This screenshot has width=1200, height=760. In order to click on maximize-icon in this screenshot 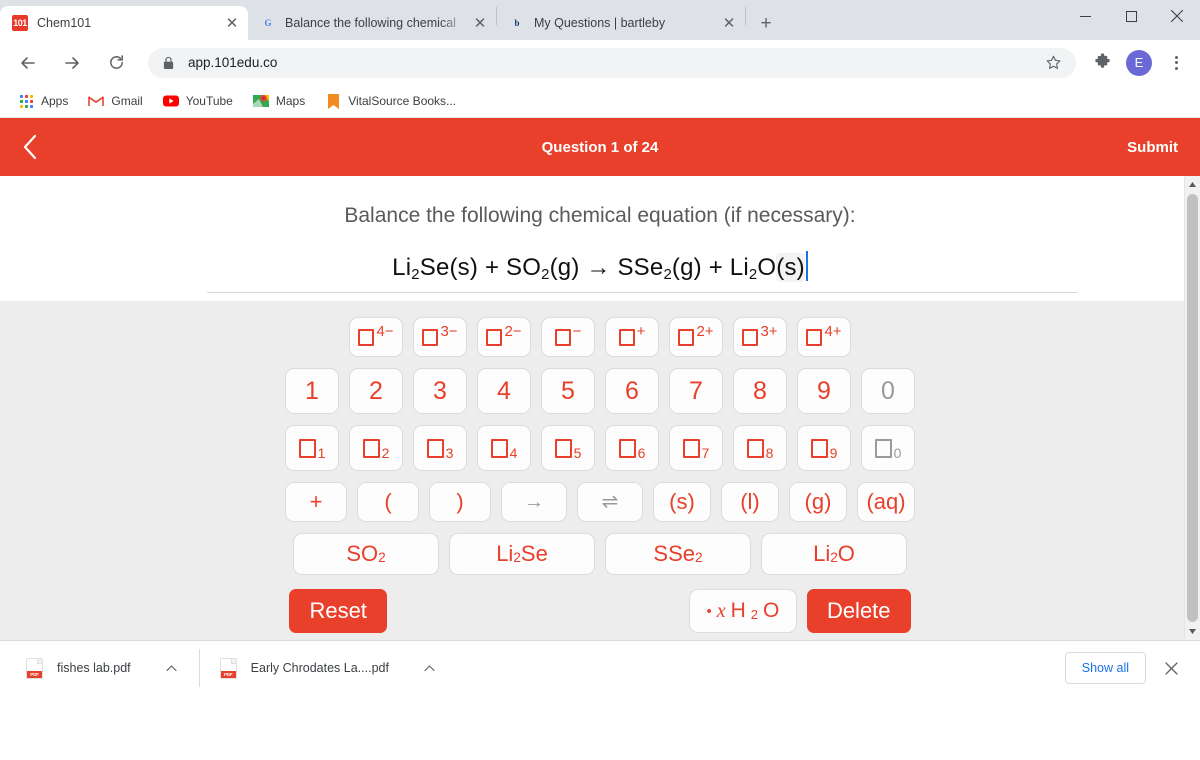, I will do `click(1131, 16)`.